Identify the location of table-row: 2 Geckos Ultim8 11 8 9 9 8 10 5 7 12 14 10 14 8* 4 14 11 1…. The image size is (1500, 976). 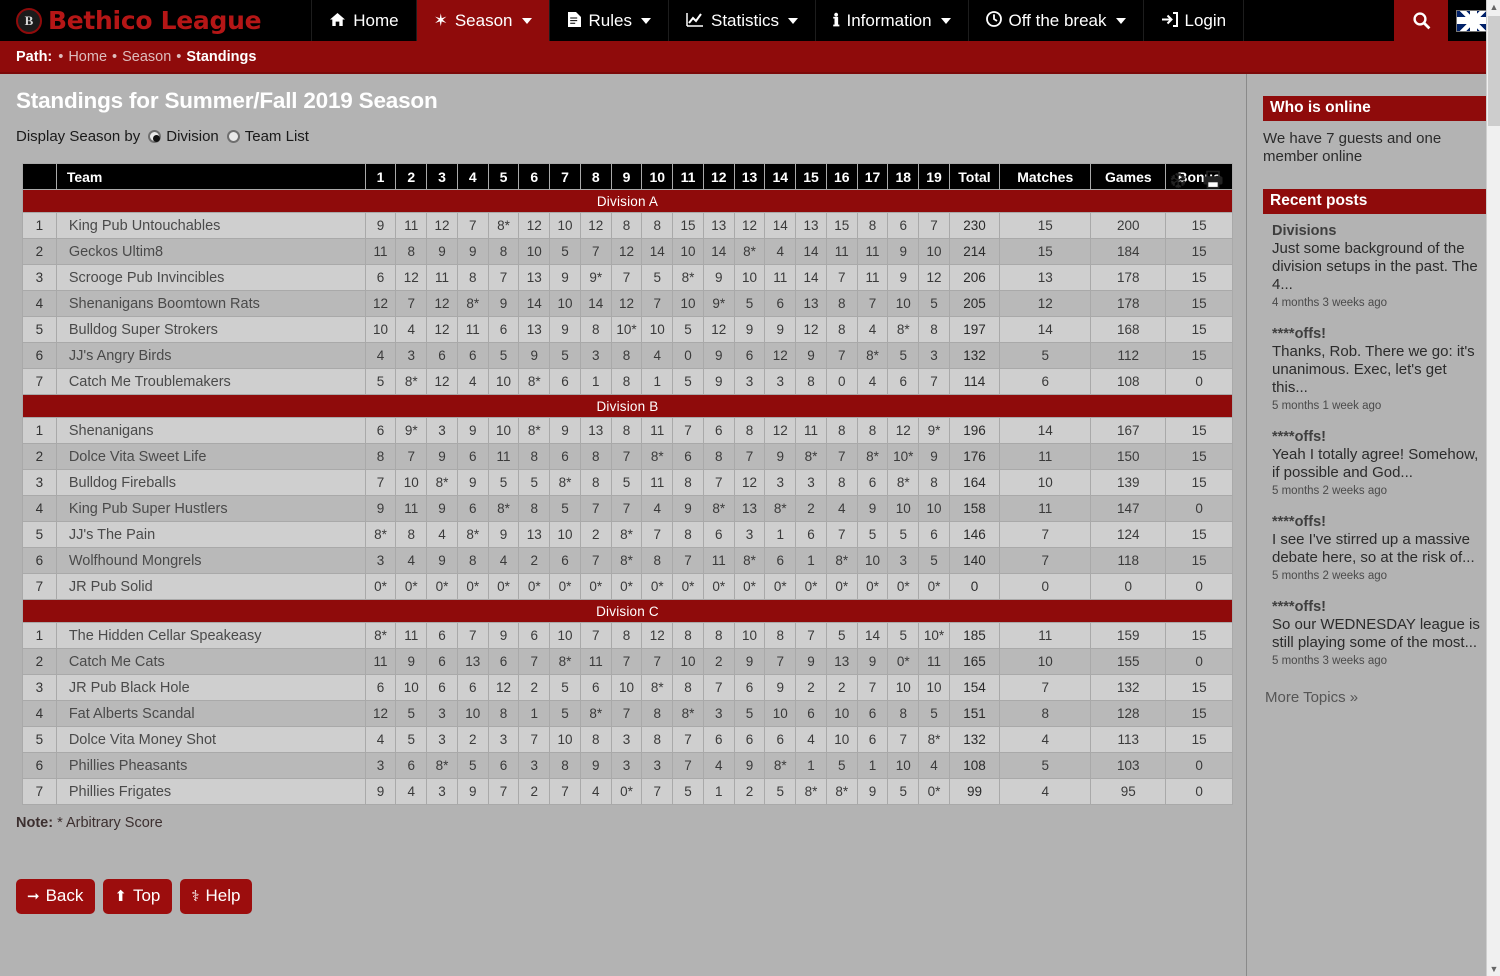
(627, 251).